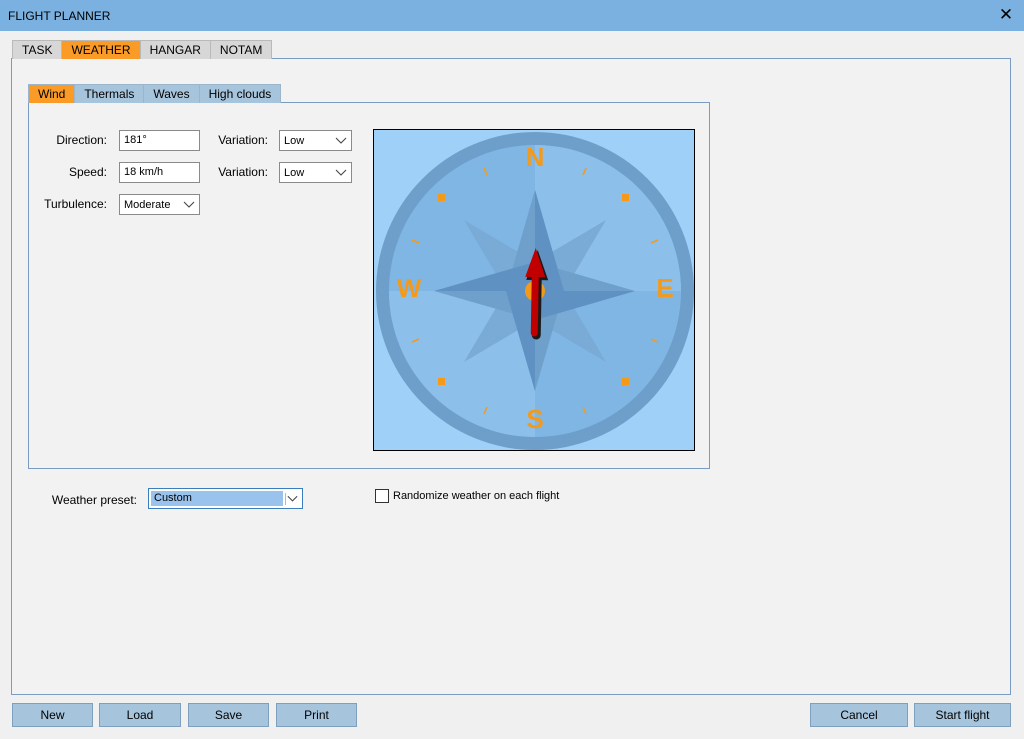 This screenshot has height=739, width=1024. I want to click on tab-wind: Wind, so click(52, 93).